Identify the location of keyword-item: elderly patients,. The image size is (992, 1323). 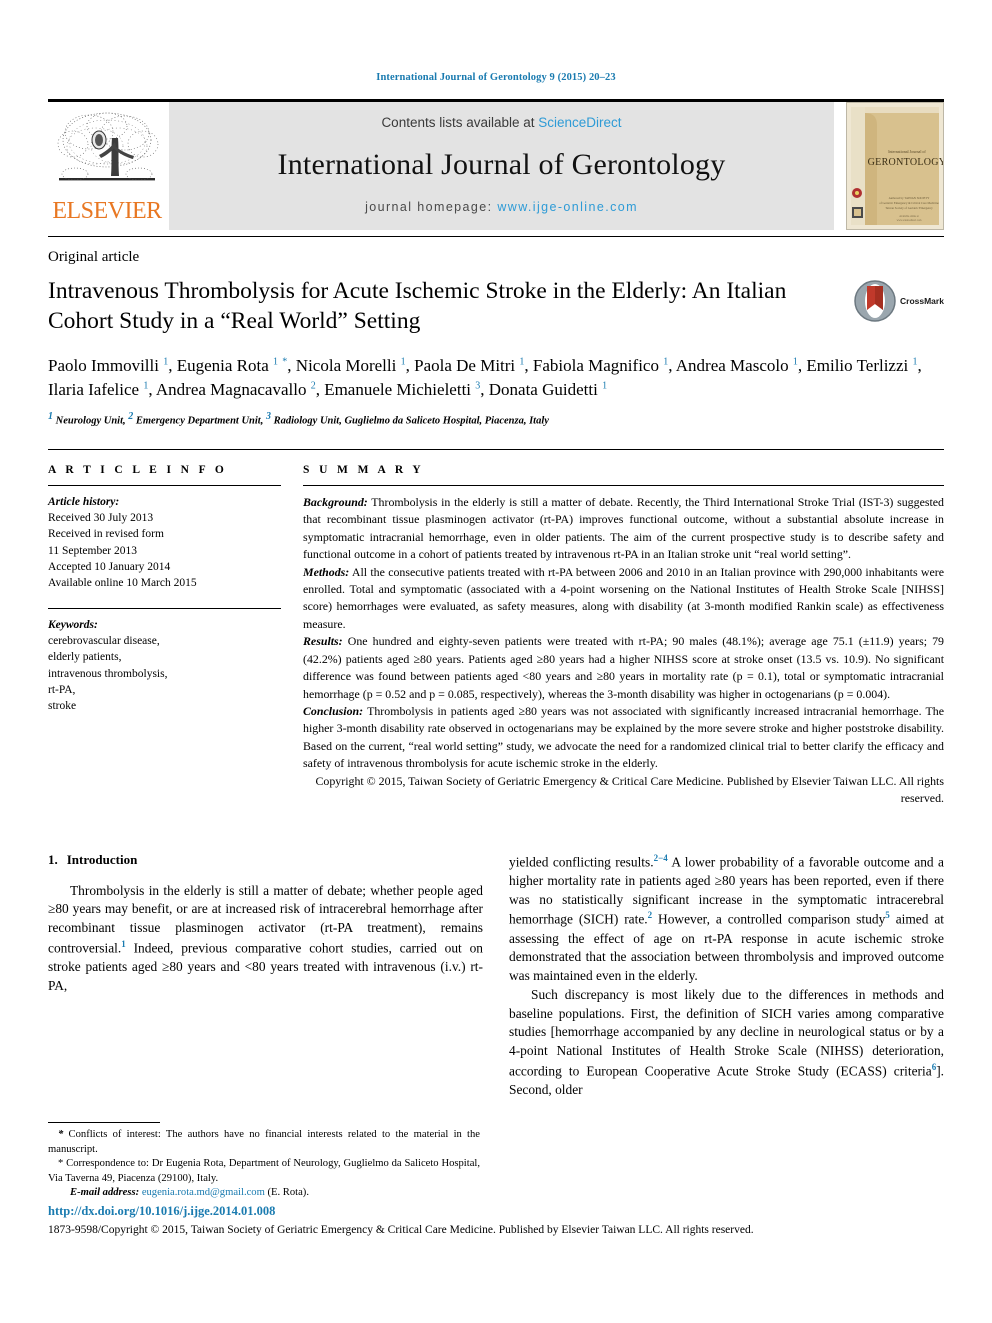
(85, 657).